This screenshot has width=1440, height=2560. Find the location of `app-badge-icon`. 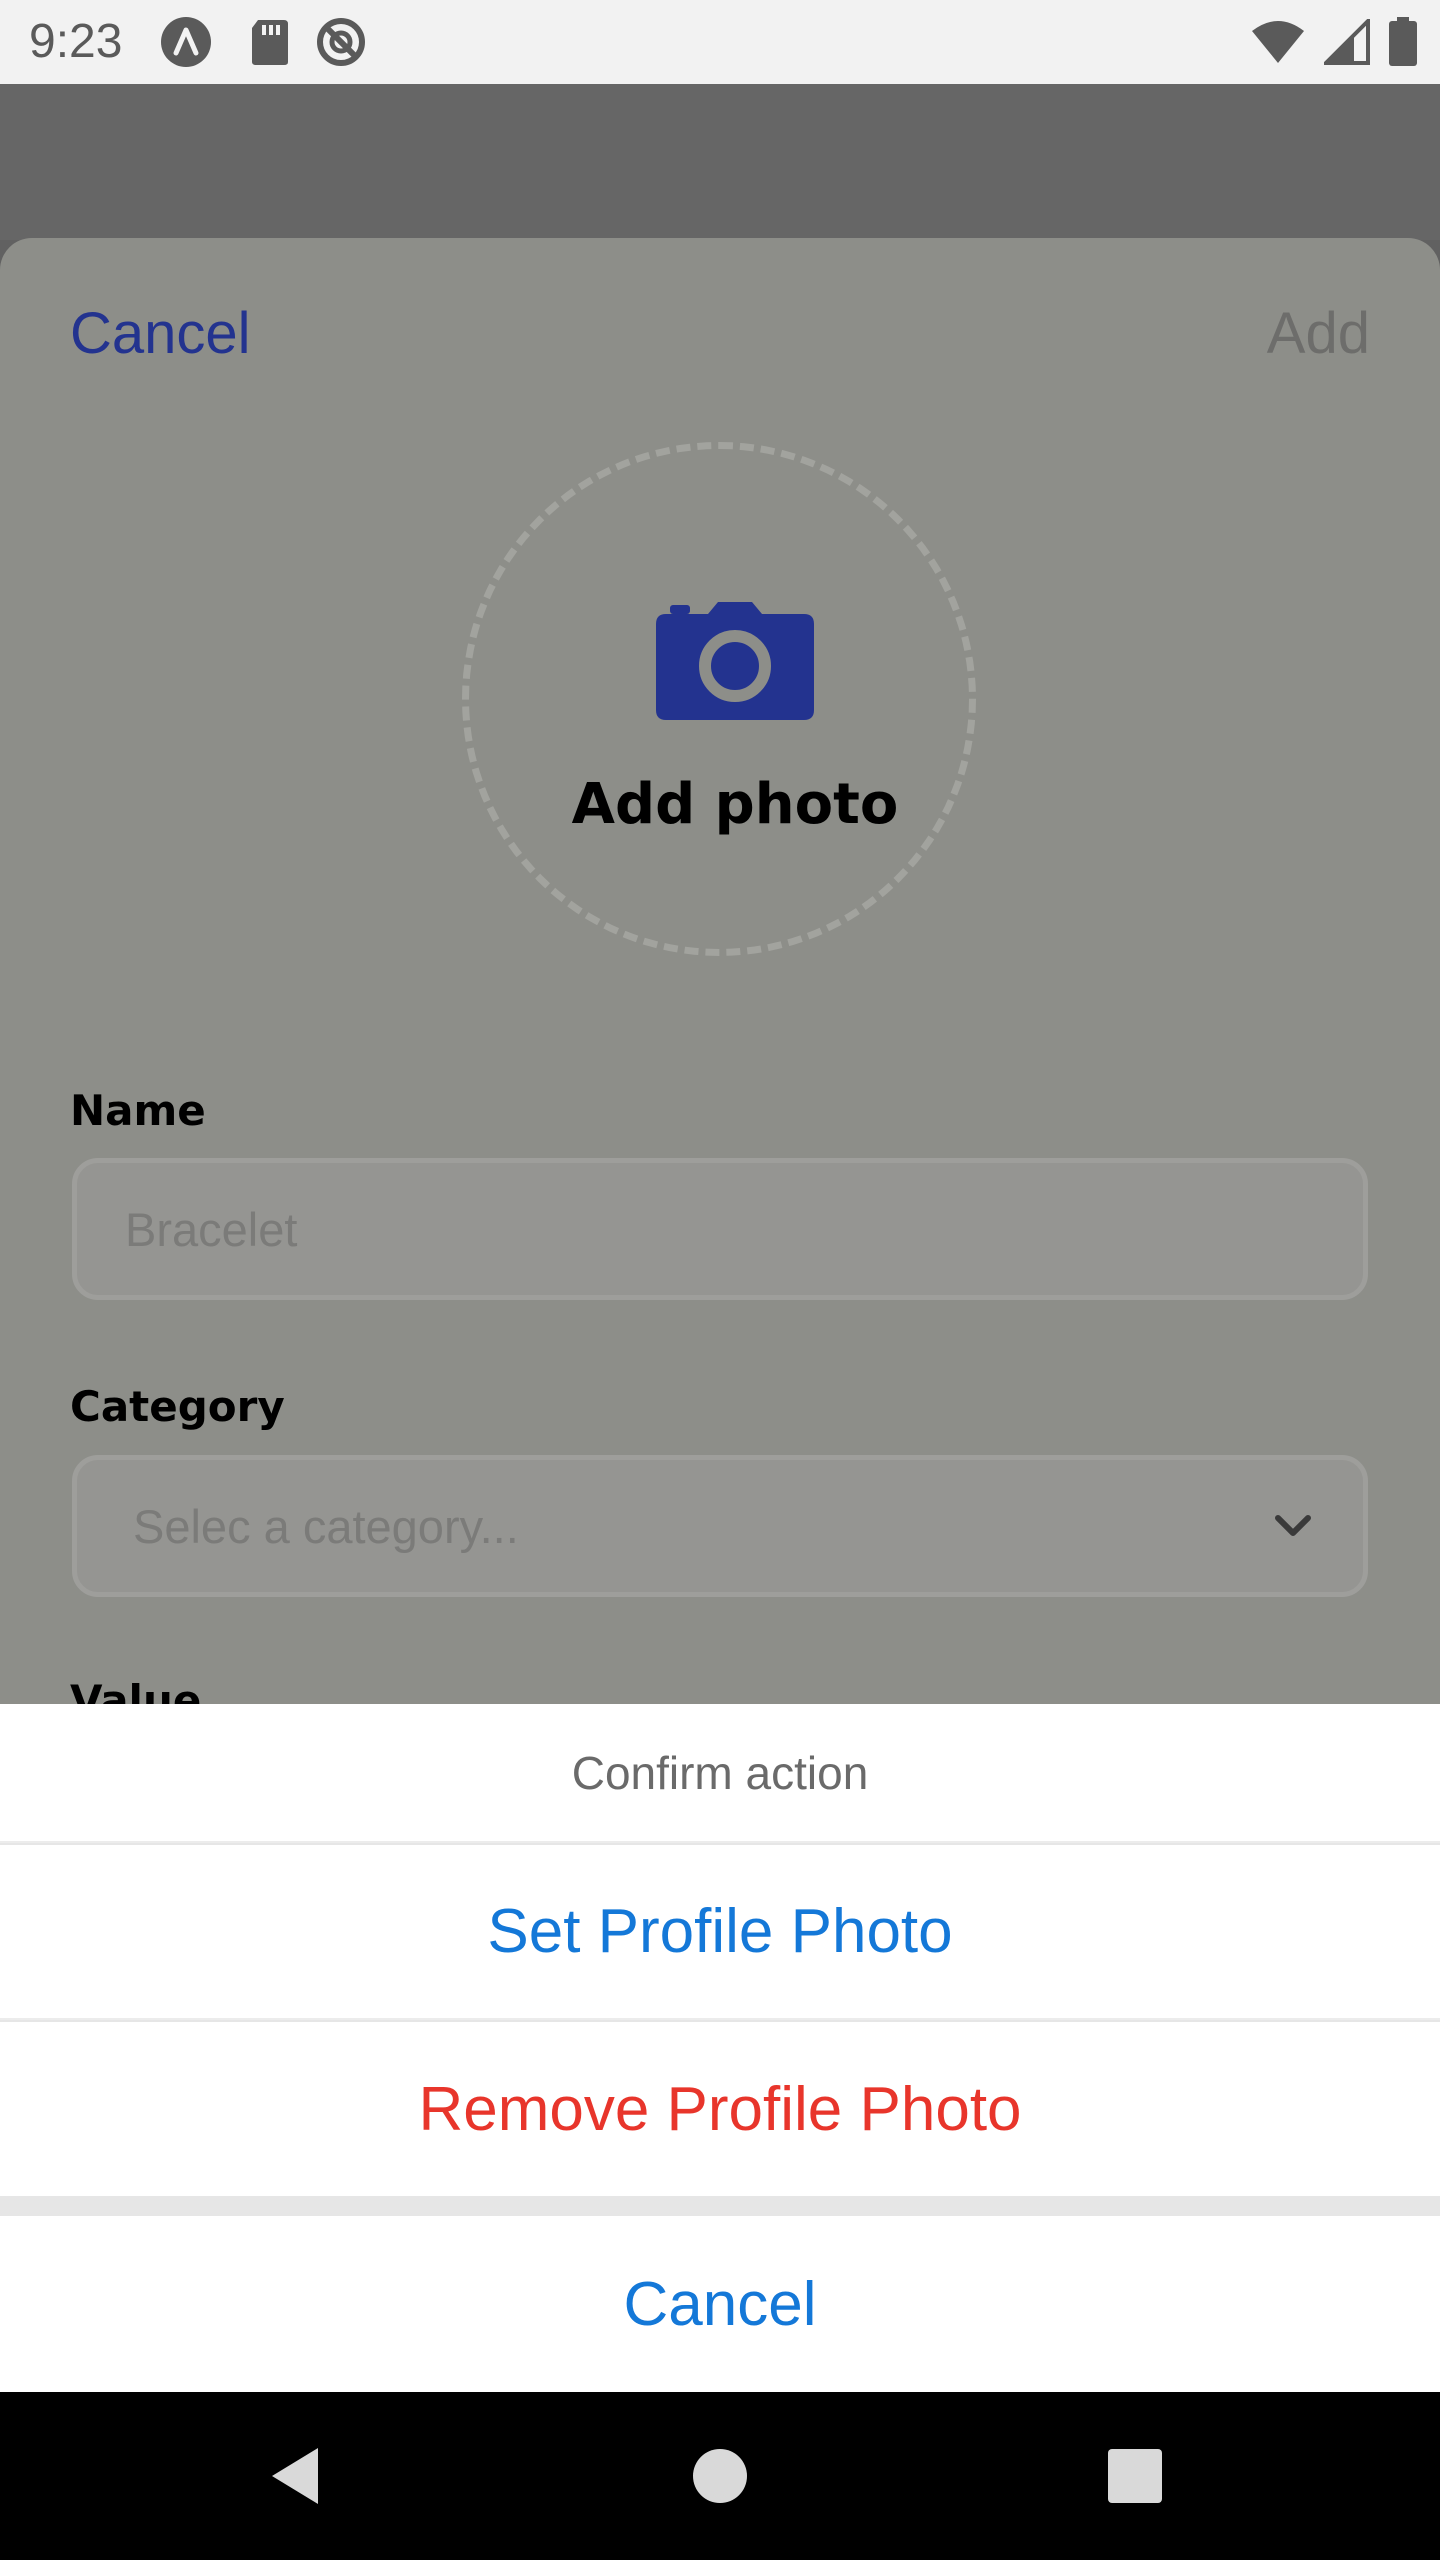

app-badge-icon is located at coordinates (186, 42).